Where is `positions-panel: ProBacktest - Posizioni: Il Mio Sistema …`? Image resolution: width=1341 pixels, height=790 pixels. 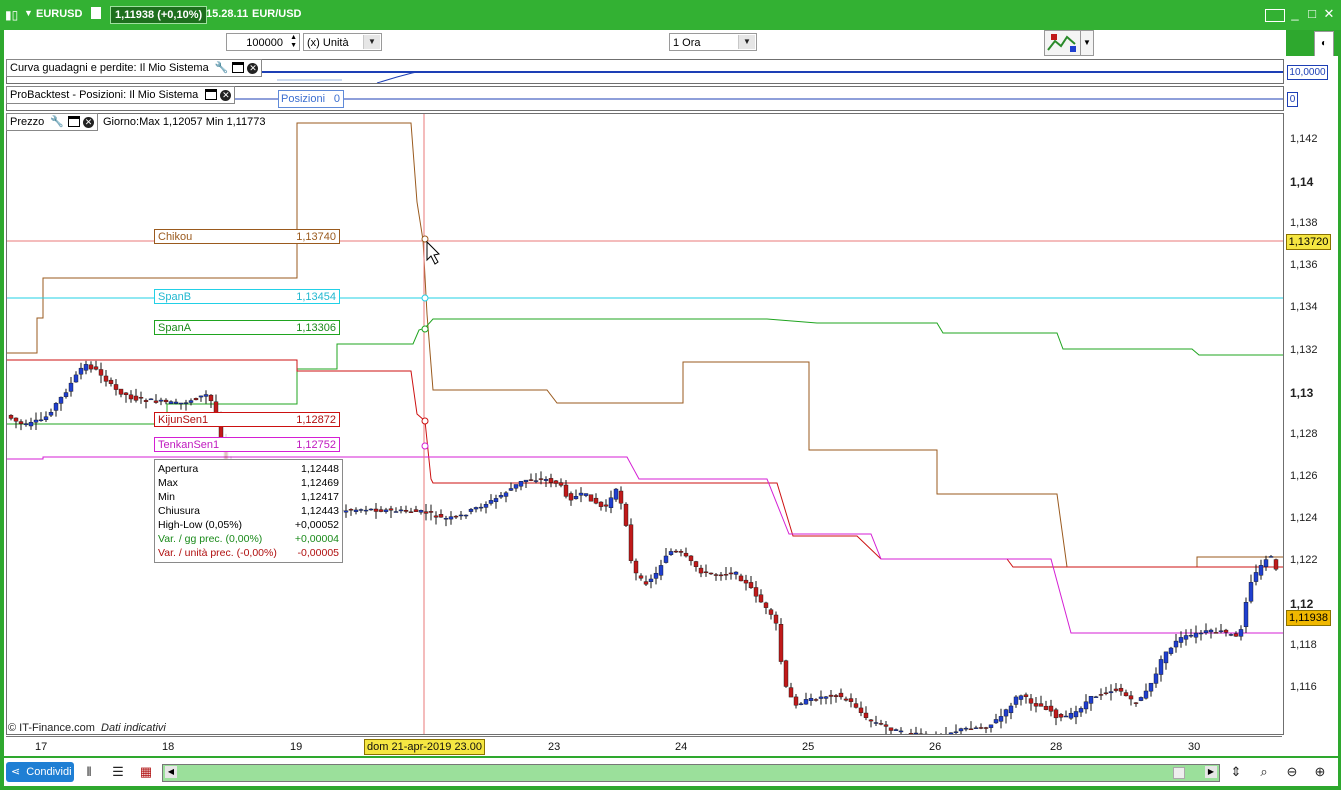 positions-panel: ProBacktest - Posizioni: Il Mio Sistema … is located at coordinates (645, 98).